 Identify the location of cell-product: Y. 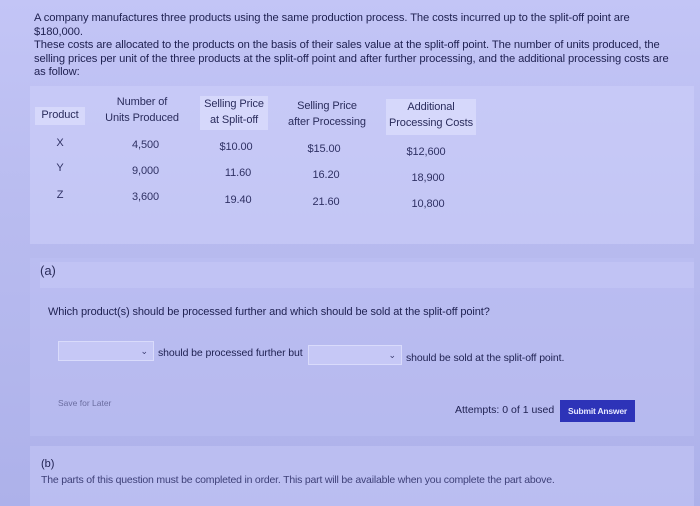
(60, 168).